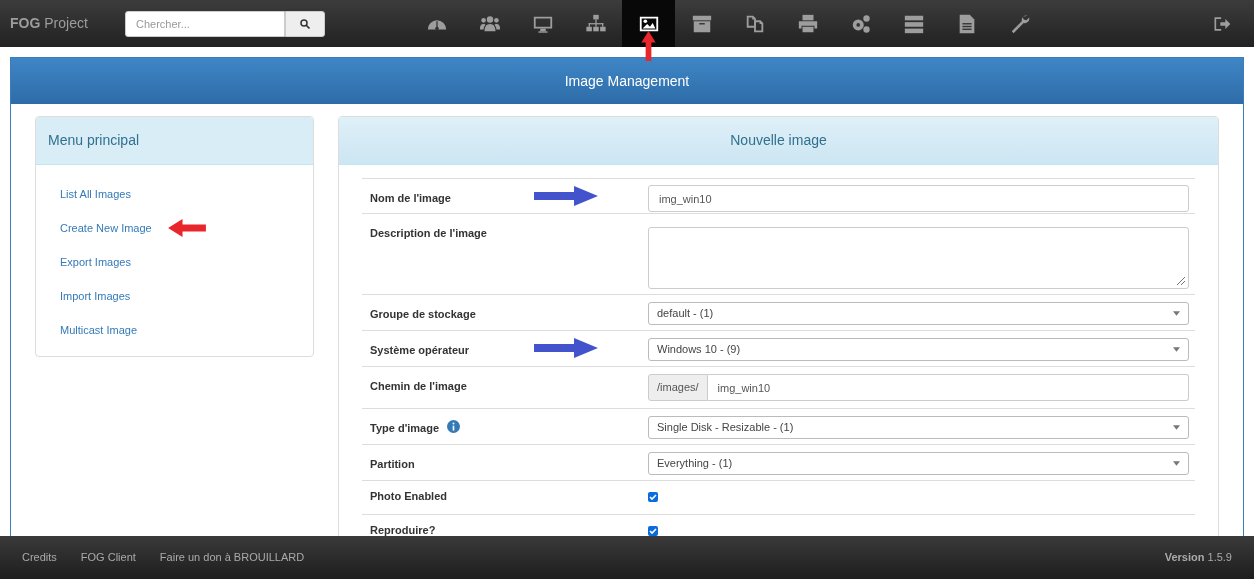  What do you see at coordinates (392, 464) in the screenshot?
I see `field-label: Partition` at bounding box center [392, 464].